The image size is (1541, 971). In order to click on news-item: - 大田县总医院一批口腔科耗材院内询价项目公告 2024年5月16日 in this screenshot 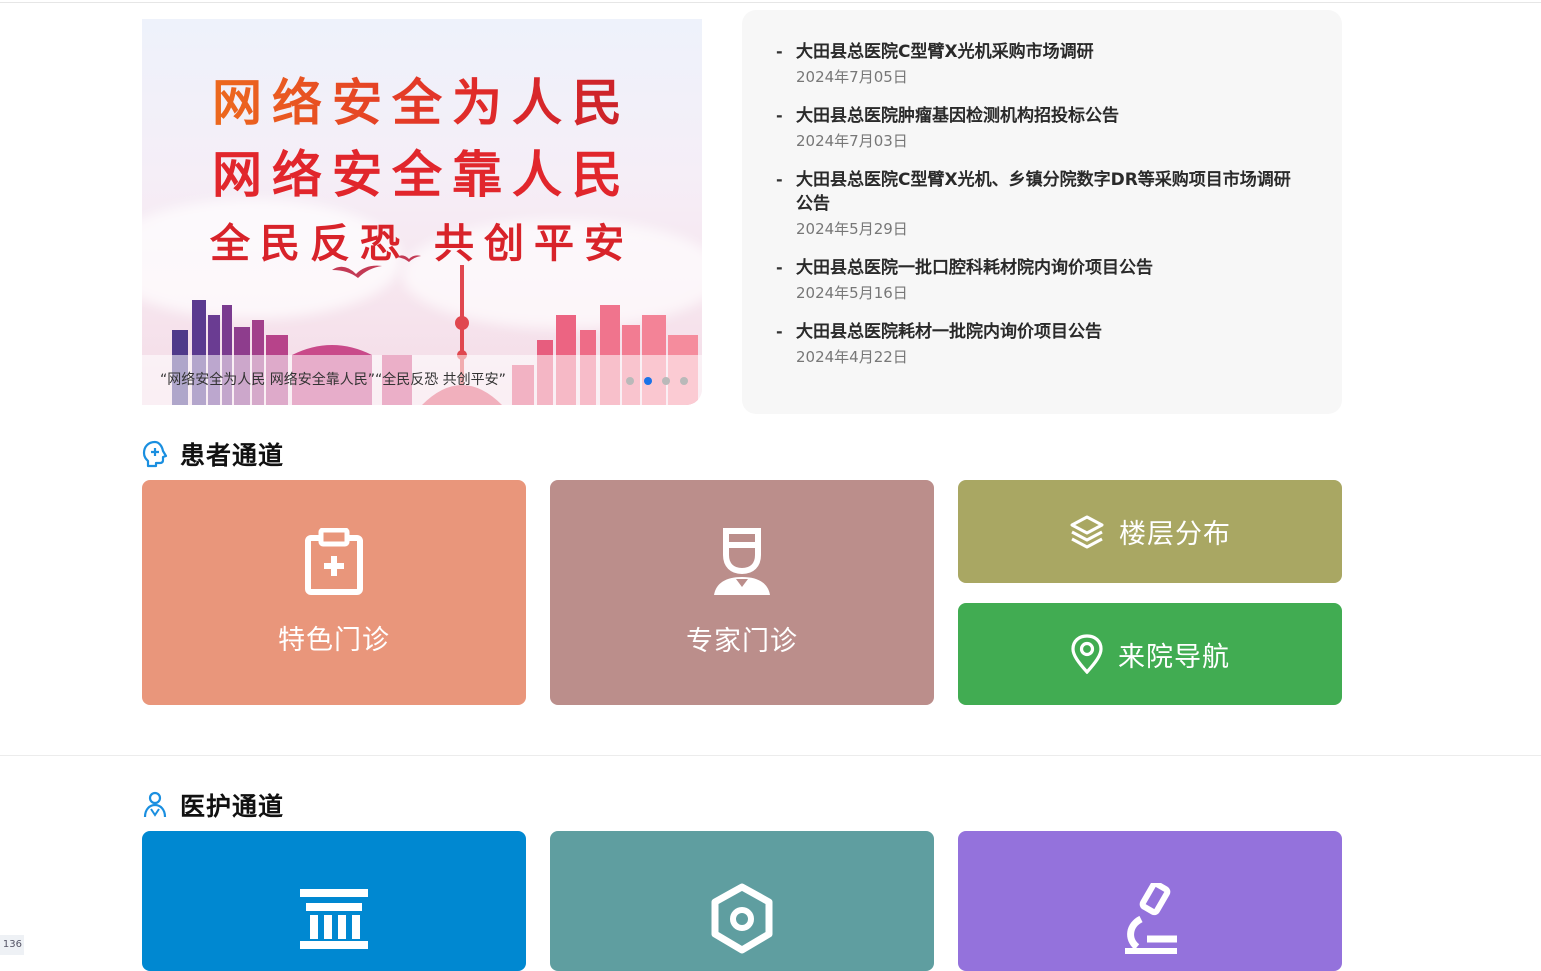, I will do `click(1041, 281)`.